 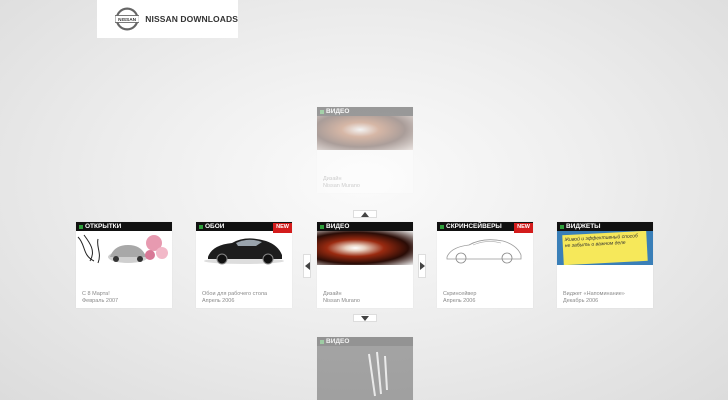 I want to click on postcards-card: ОТКРЫТКИ С 8 Марта! Февраль 2007, so click(x=124, y=265).